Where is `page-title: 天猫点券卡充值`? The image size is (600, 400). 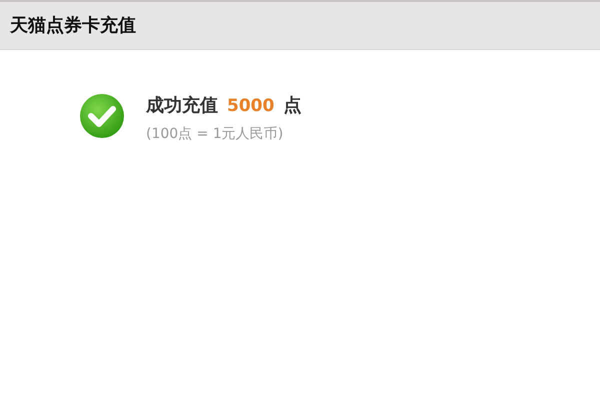 page-title: 天猫点券卡充值 is located at coordinates (73, 26).